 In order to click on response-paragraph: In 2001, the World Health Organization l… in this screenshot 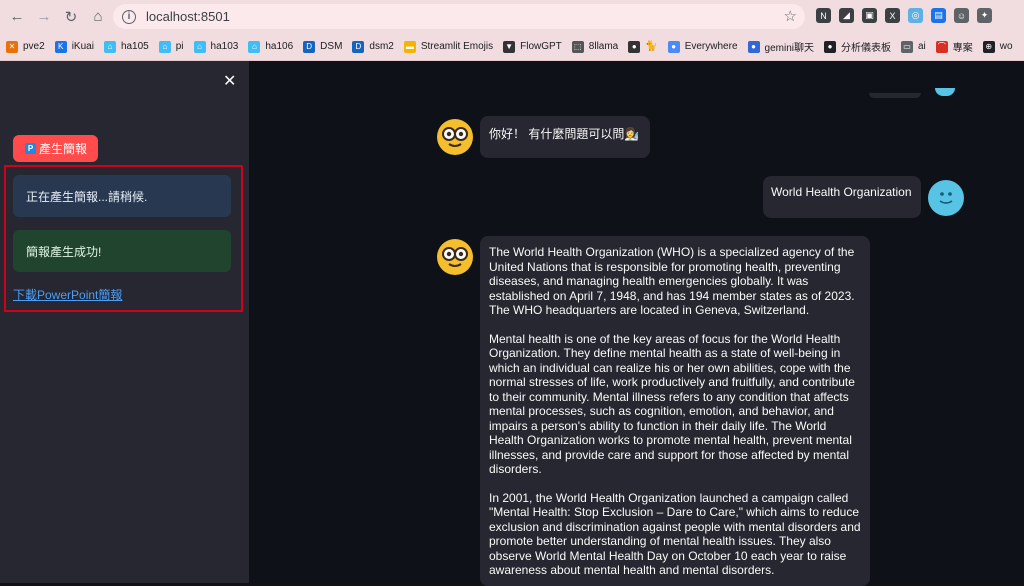, I will do `click(675, 534)`.